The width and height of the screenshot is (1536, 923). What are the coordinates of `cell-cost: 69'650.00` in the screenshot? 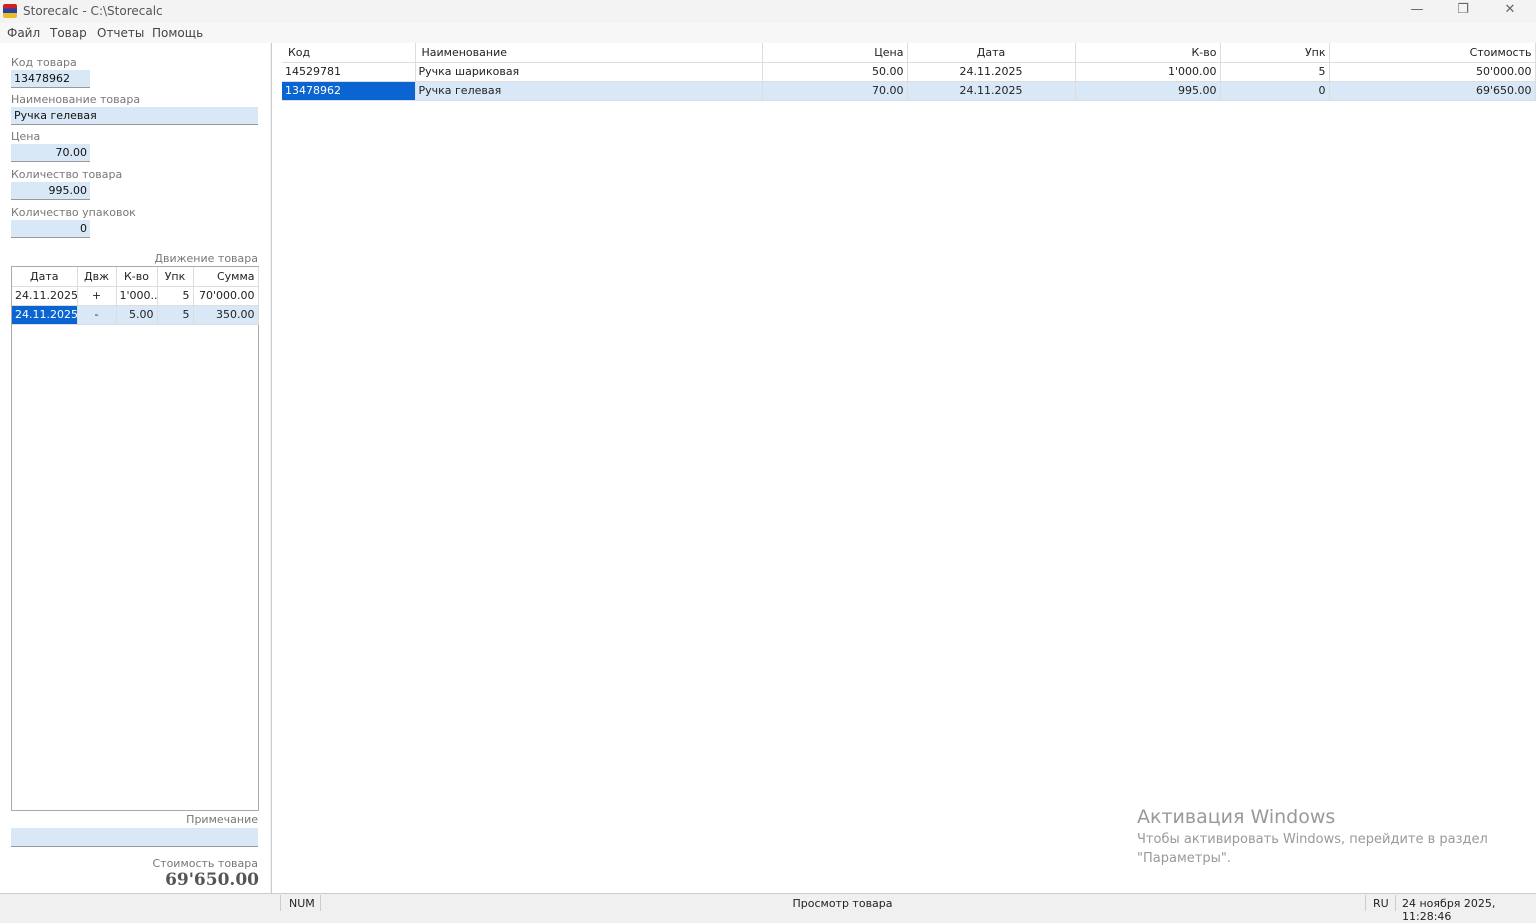 It's located at (1432, 91).